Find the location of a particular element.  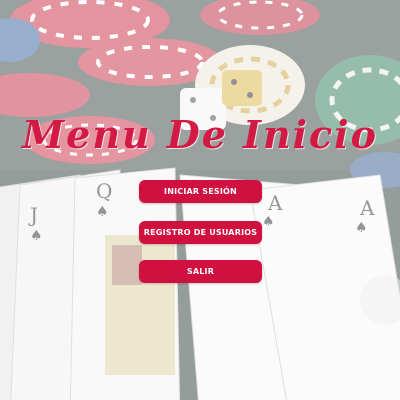

login-button: INICIAR SESIÓN is located at coordinates (200, 191).